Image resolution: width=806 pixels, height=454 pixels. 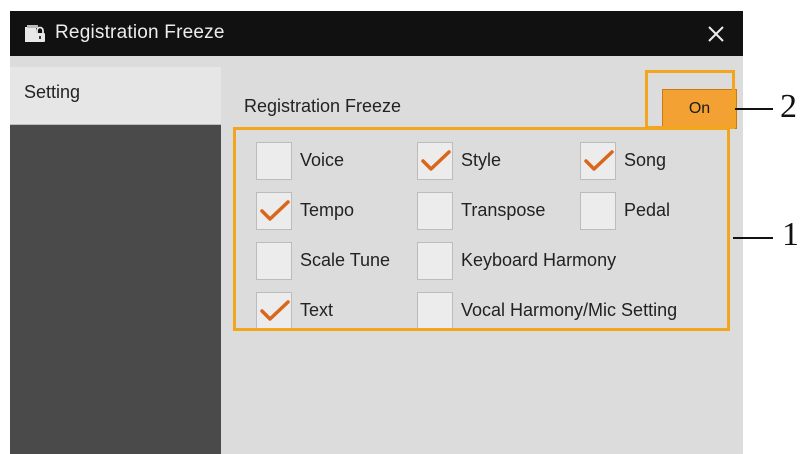 What do you see at coordinates (690, 99) in the screenshot?
I see `callout-2-highlight` at bounding box center [690, 99].